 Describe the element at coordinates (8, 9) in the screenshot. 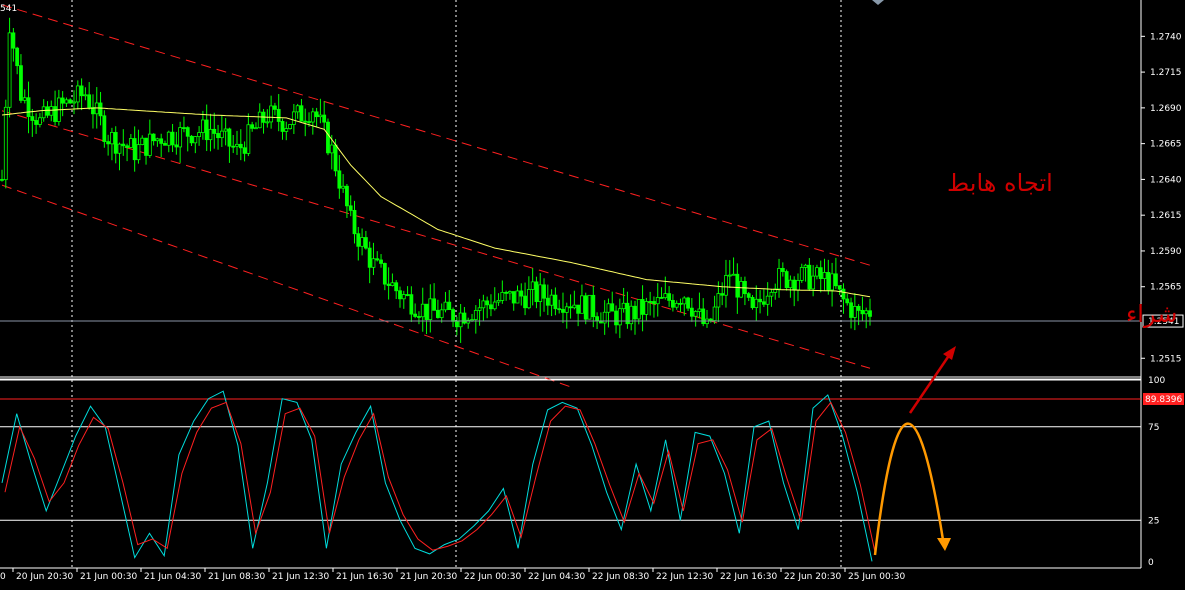

I see `corner-price-label: 541` at that location.